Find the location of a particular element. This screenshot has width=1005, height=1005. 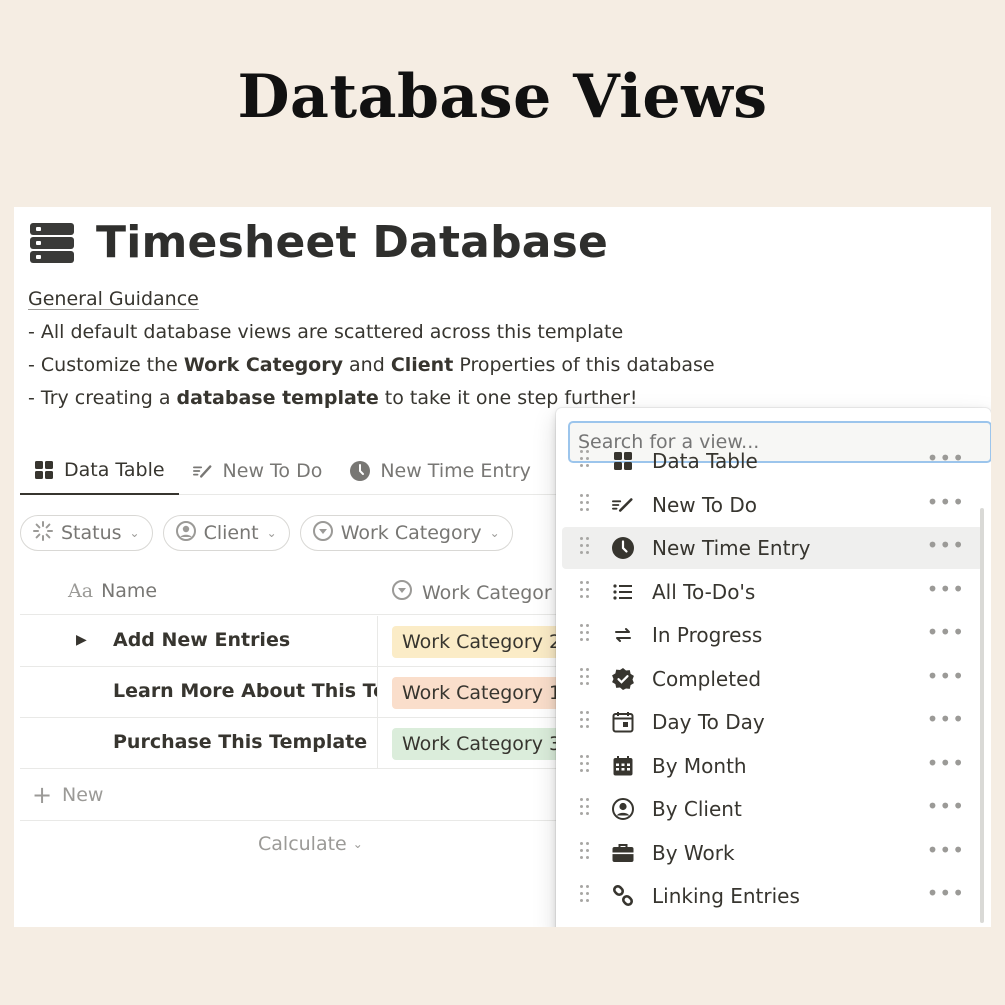

table-header: Aa Name Work Categor is located at coordinates (300, 591).